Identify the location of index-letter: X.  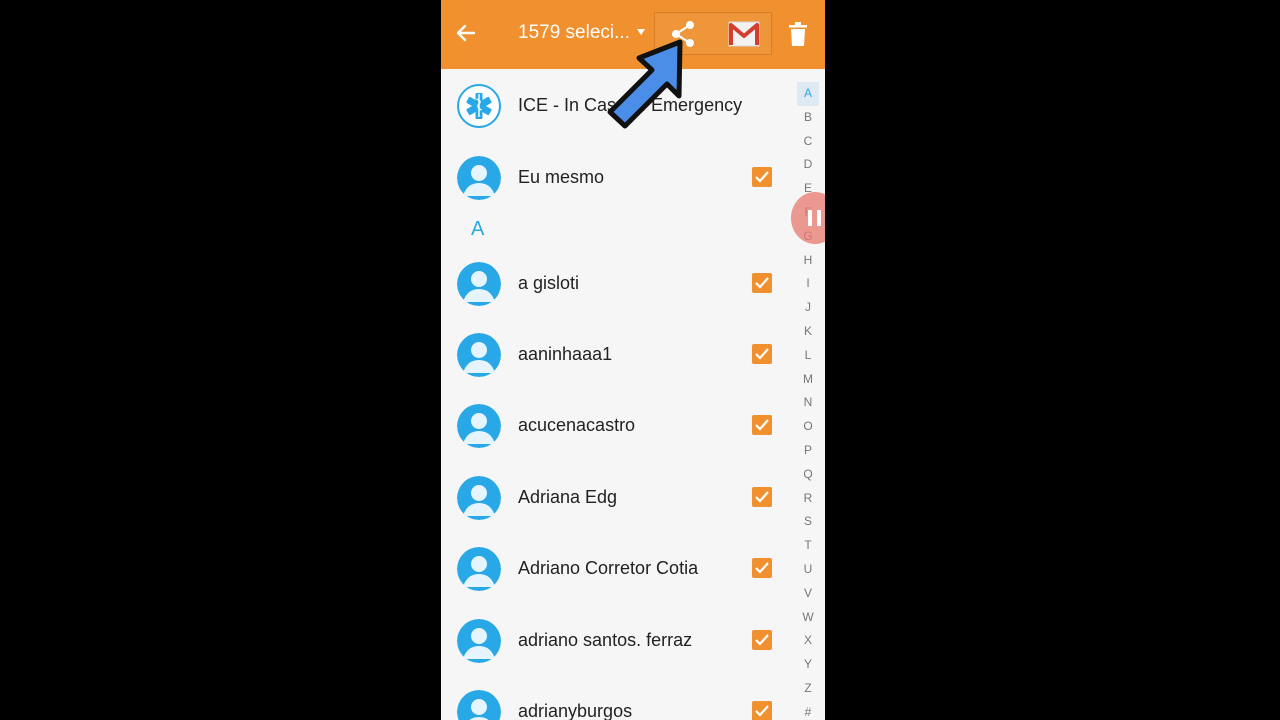
(808, 641).